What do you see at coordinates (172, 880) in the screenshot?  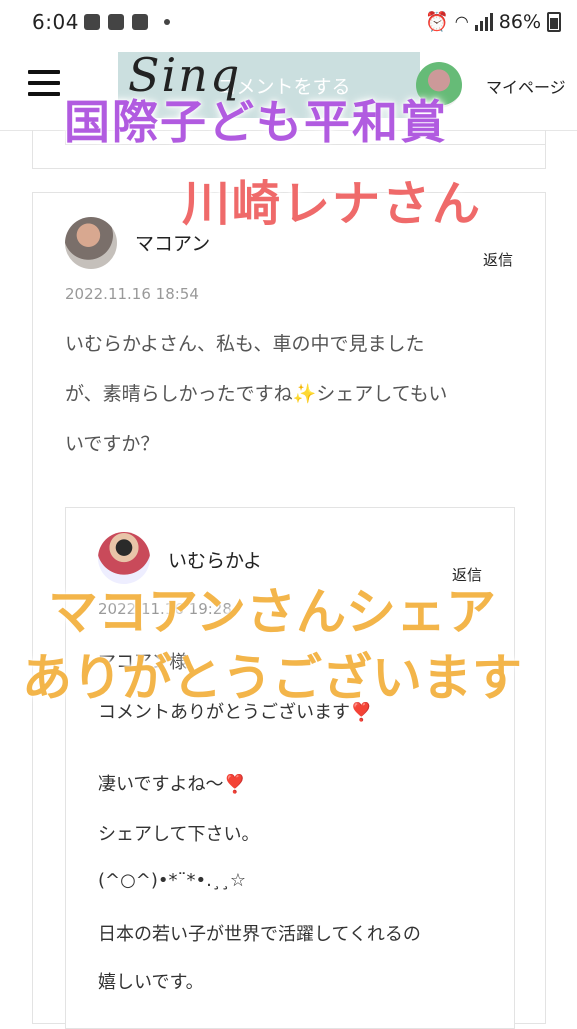 I see `reply-line: (^○^)•*¨*•.¸¸☆` at bounding box center [172, 880].